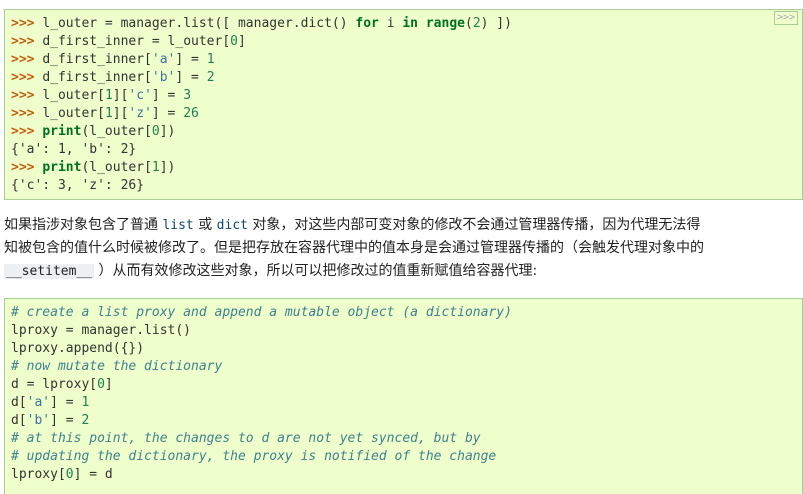 This screenshot has height=494, width=803. Describe the element at coordinates (406, 475) in the screenshot. I see `code-line: lproxy[0] = d` at that location.